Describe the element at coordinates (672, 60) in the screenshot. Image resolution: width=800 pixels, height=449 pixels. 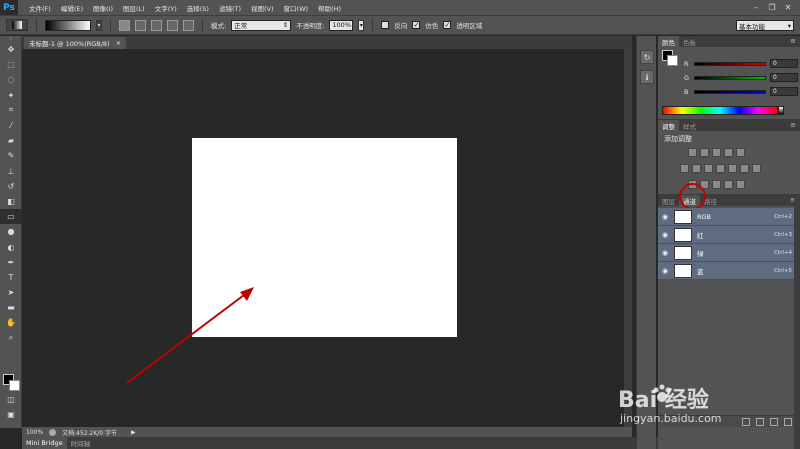
I see `panel-background-swatch` at that location.